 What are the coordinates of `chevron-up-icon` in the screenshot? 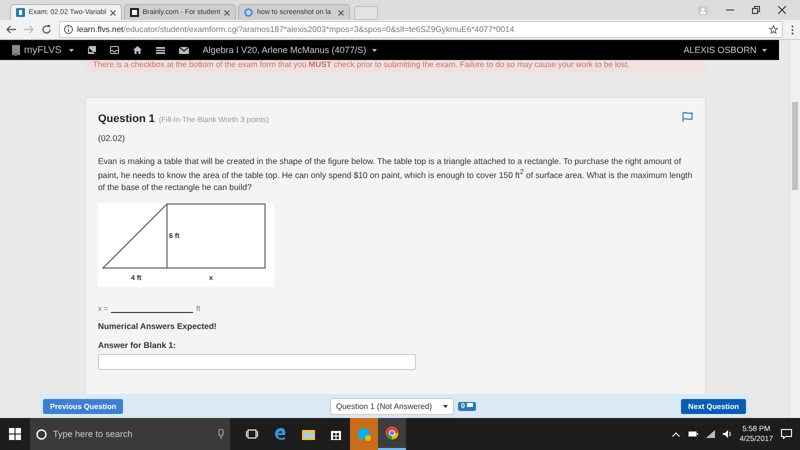 It's located at (676, 434).